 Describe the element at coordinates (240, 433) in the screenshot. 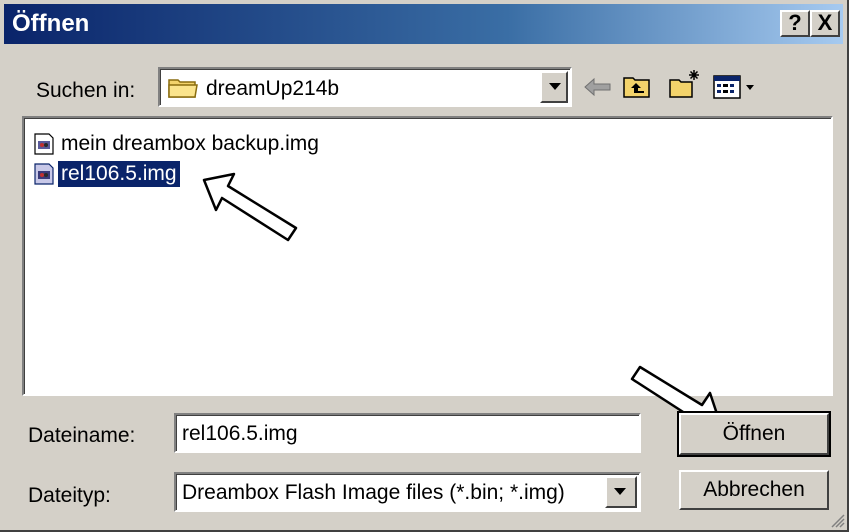

I see `filename-value: rel106.5.img` at that location.